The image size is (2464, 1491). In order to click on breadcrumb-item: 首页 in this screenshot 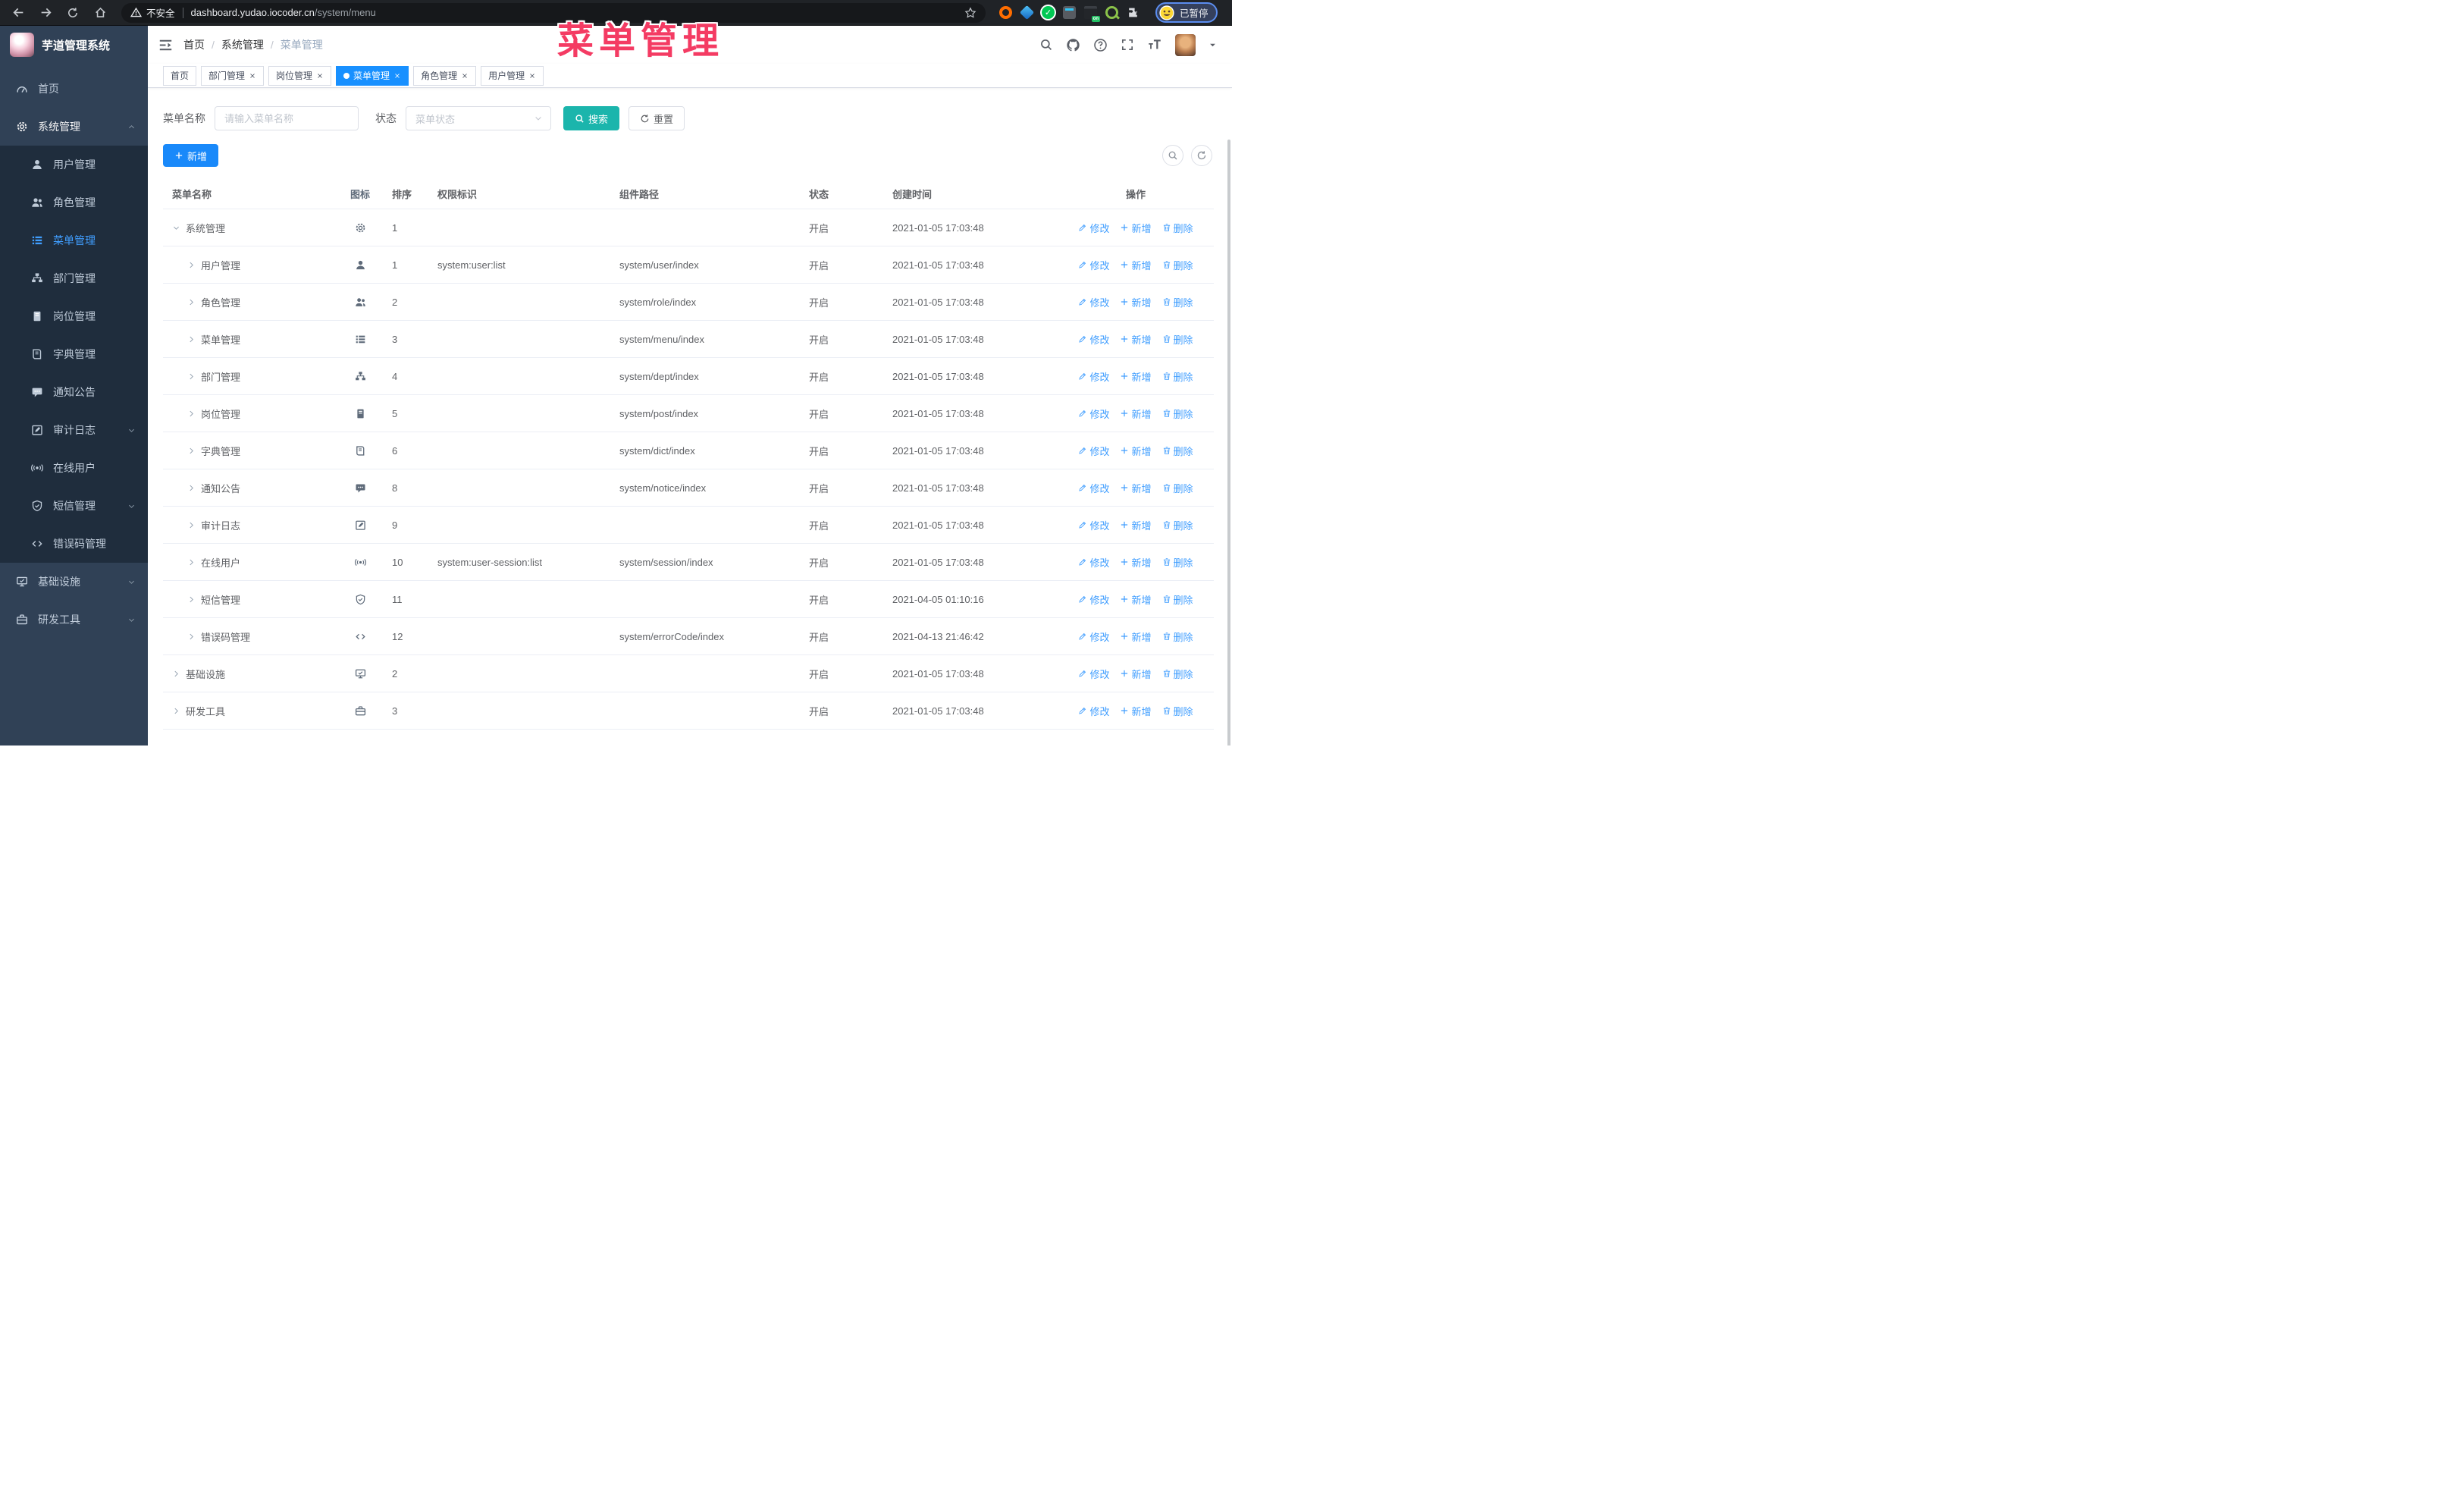, I will do `click(194, 44)`.